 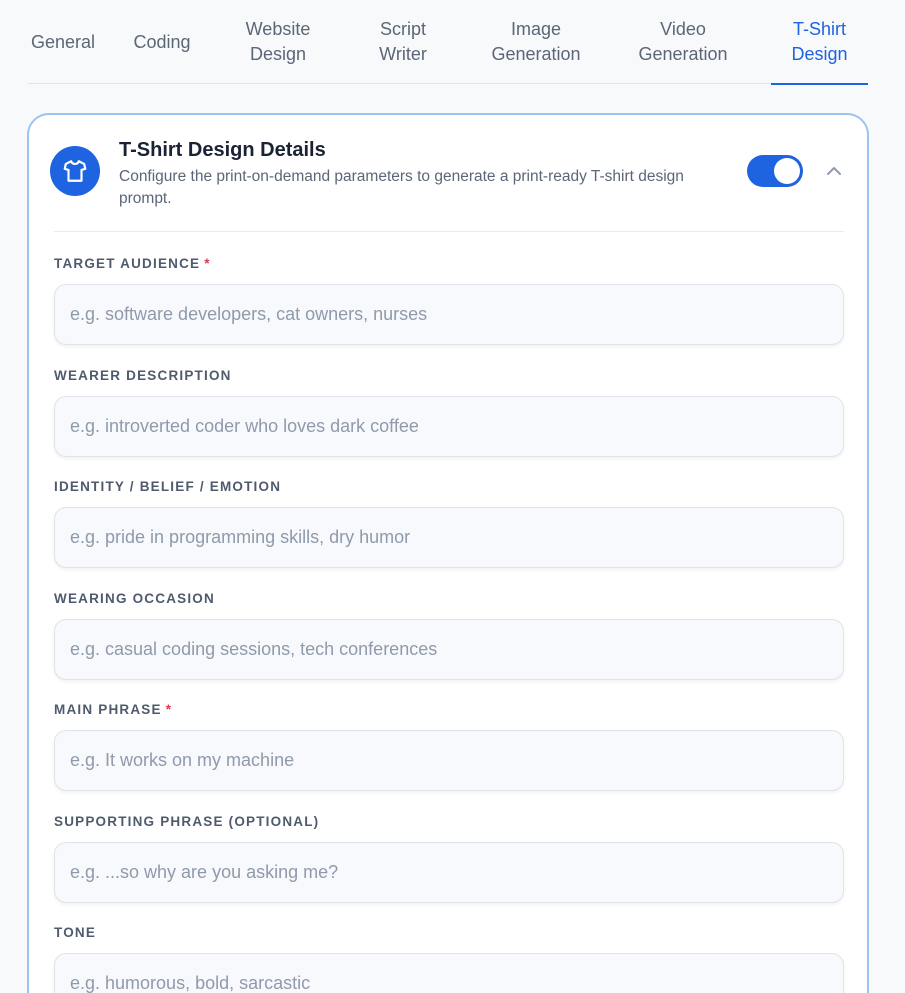 I want to click on label-text: IDENTITY / BELIEF / EMOTION, so click(x=168, y=486).